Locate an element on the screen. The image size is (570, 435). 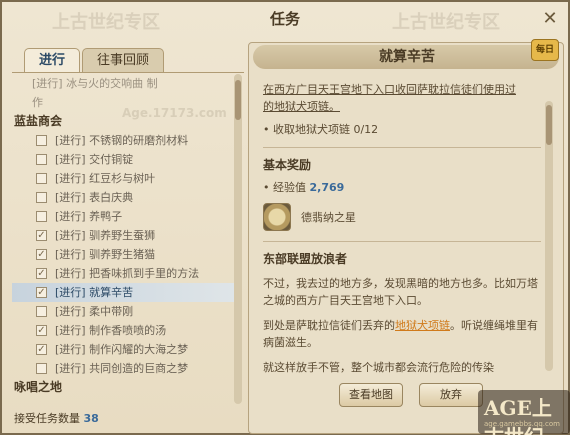
quest-label: [进行] 交付铜锭 is located at coordinates (94, 159).